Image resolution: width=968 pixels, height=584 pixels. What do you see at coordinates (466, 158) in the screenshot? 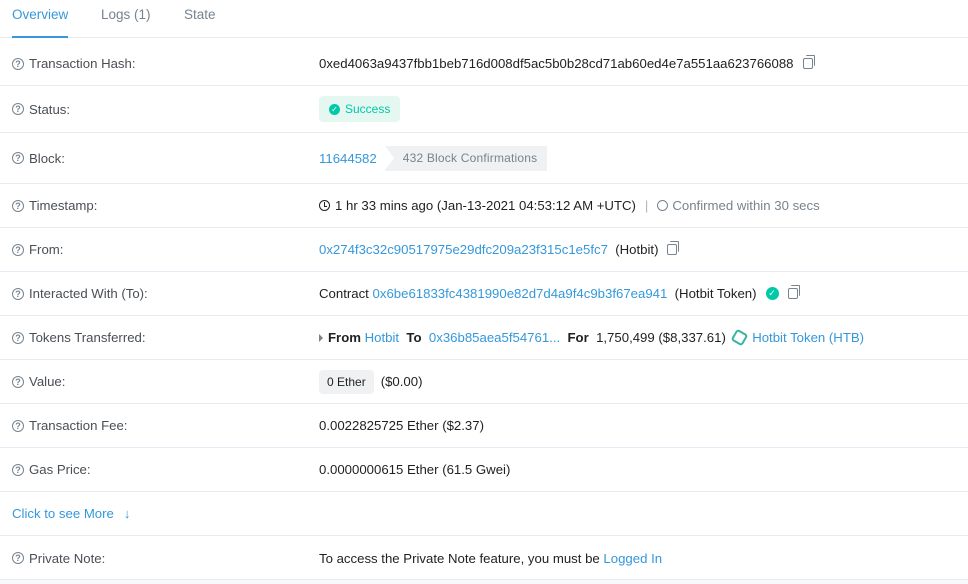
I see `block-confirmations-badge: 432 Block Confirmations` at bounding box center [466, 158].